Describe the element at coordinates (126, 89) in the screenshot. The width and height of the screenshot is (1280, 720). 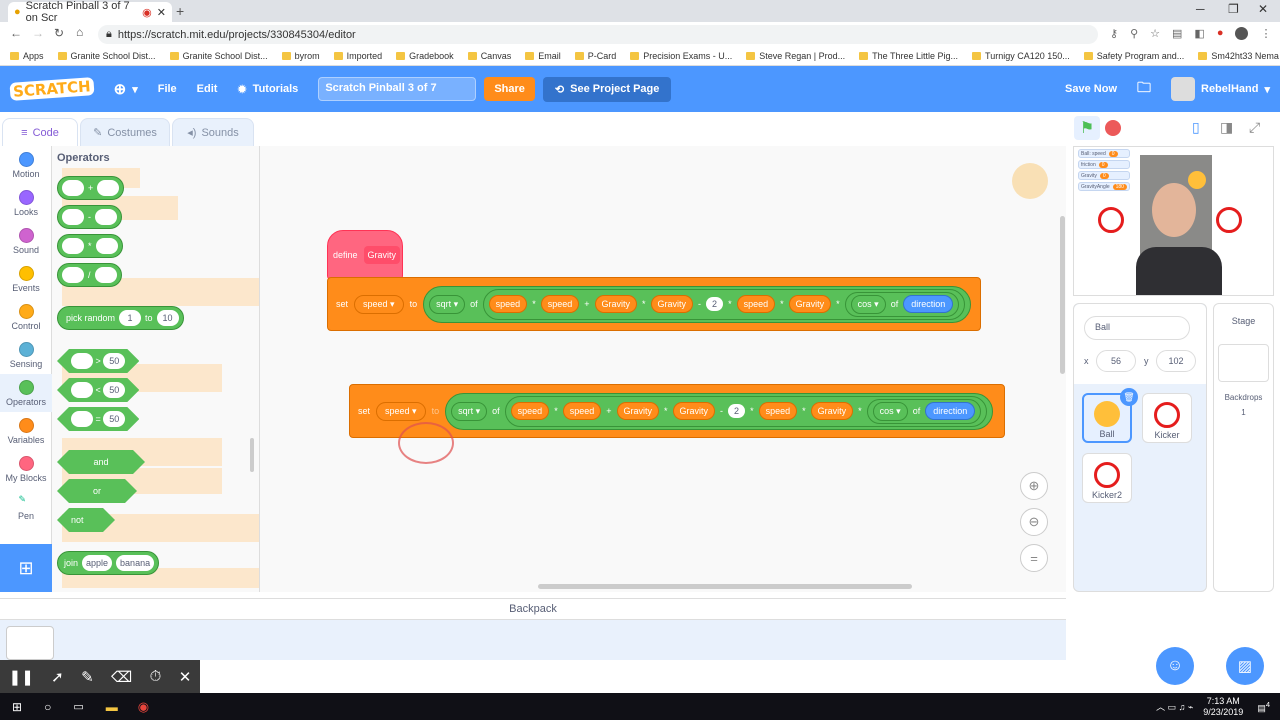
I see `language-menu: ⊕ ▾` at that location.